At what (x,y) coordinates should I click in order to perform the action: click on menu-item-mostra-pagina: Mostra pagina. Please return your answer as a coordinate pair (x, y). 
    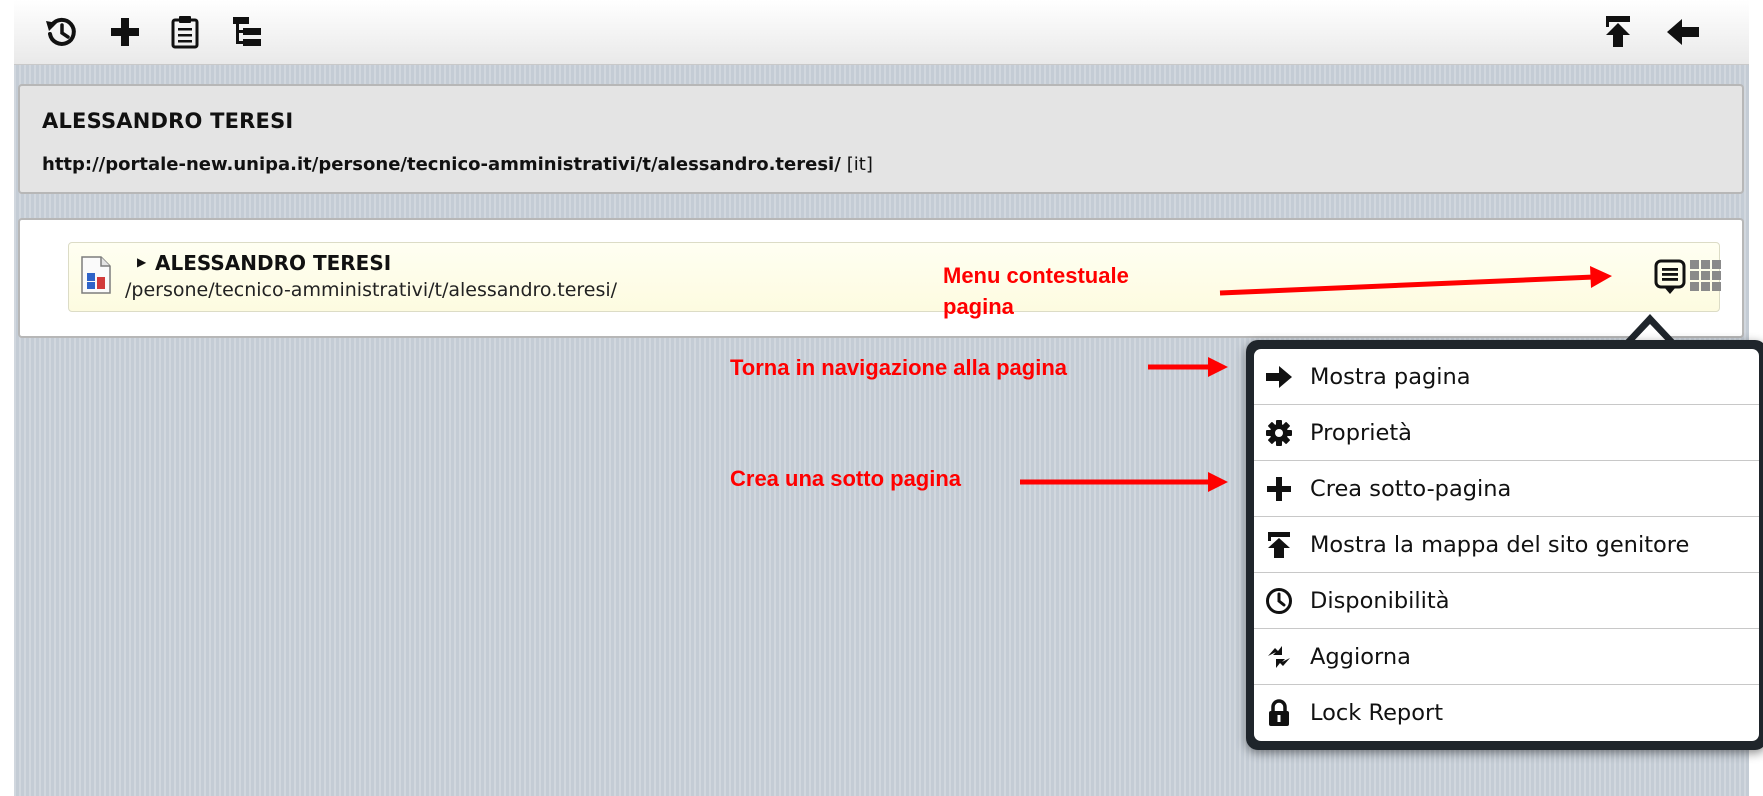
    Looking at the image, I should click on (1506, 377).